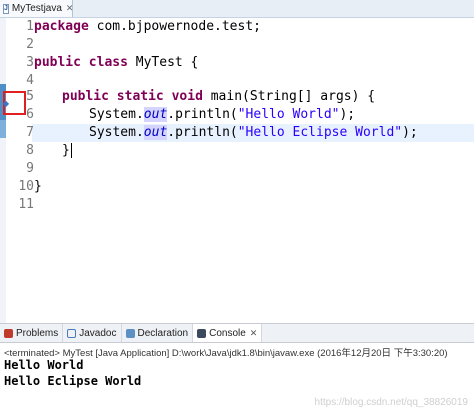 This screenshot has width=474, height=410. What do you see at coordinates (116, 62) in the screenshot?
I see `code-line: public class MyTest {` at bounding box center [116, 62].